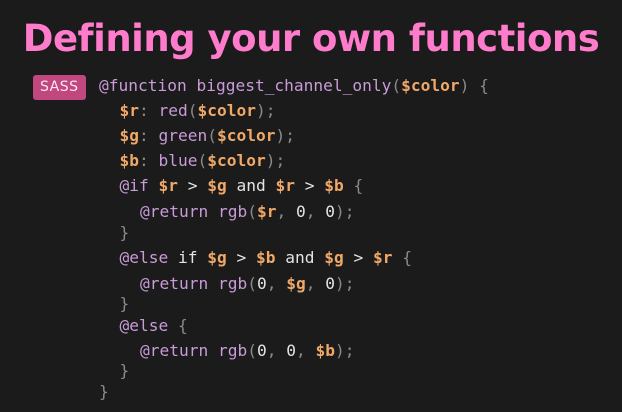 The image size is (622, 412). I want to click on code-token-func: biggest_channel_only, so click(294, 85).